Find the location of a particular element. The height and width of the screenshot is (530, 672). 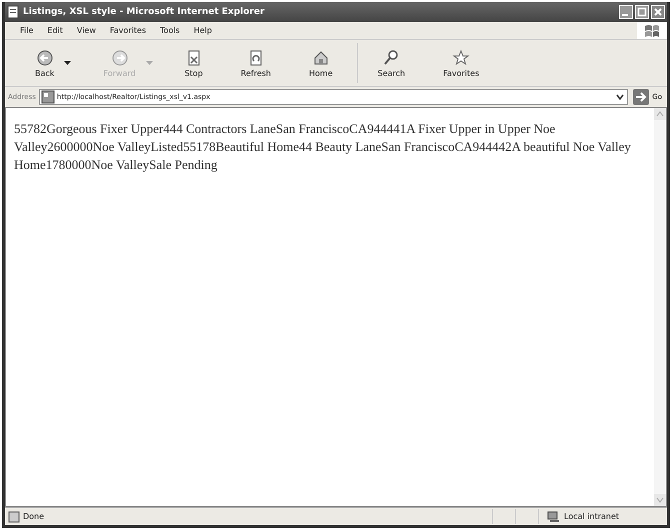

home-button: Home is located at coordinates (321, 63).